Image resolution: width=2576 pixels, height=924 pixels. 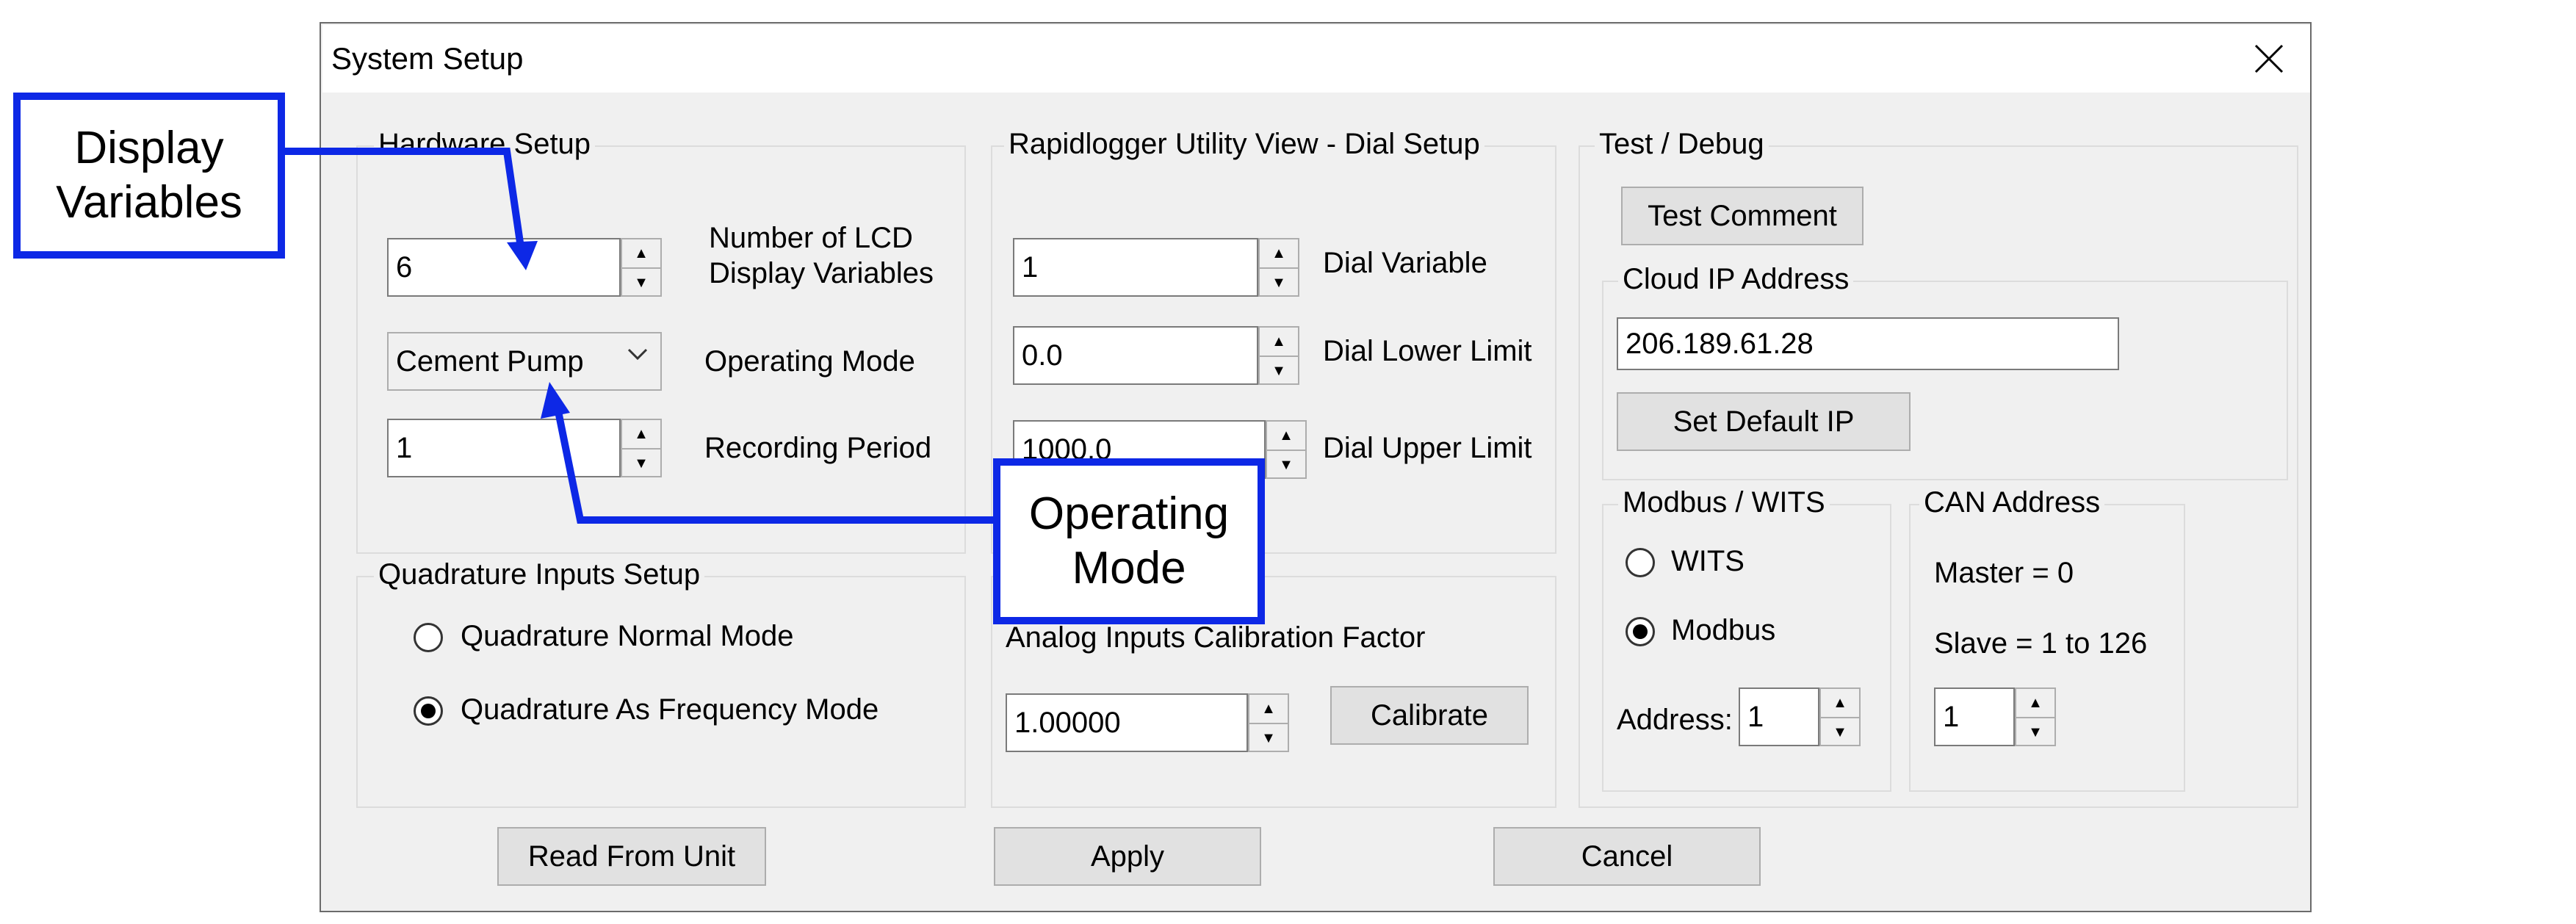 I want to click on can-address-legend: CAN Address, so click(x=2012, y=502).